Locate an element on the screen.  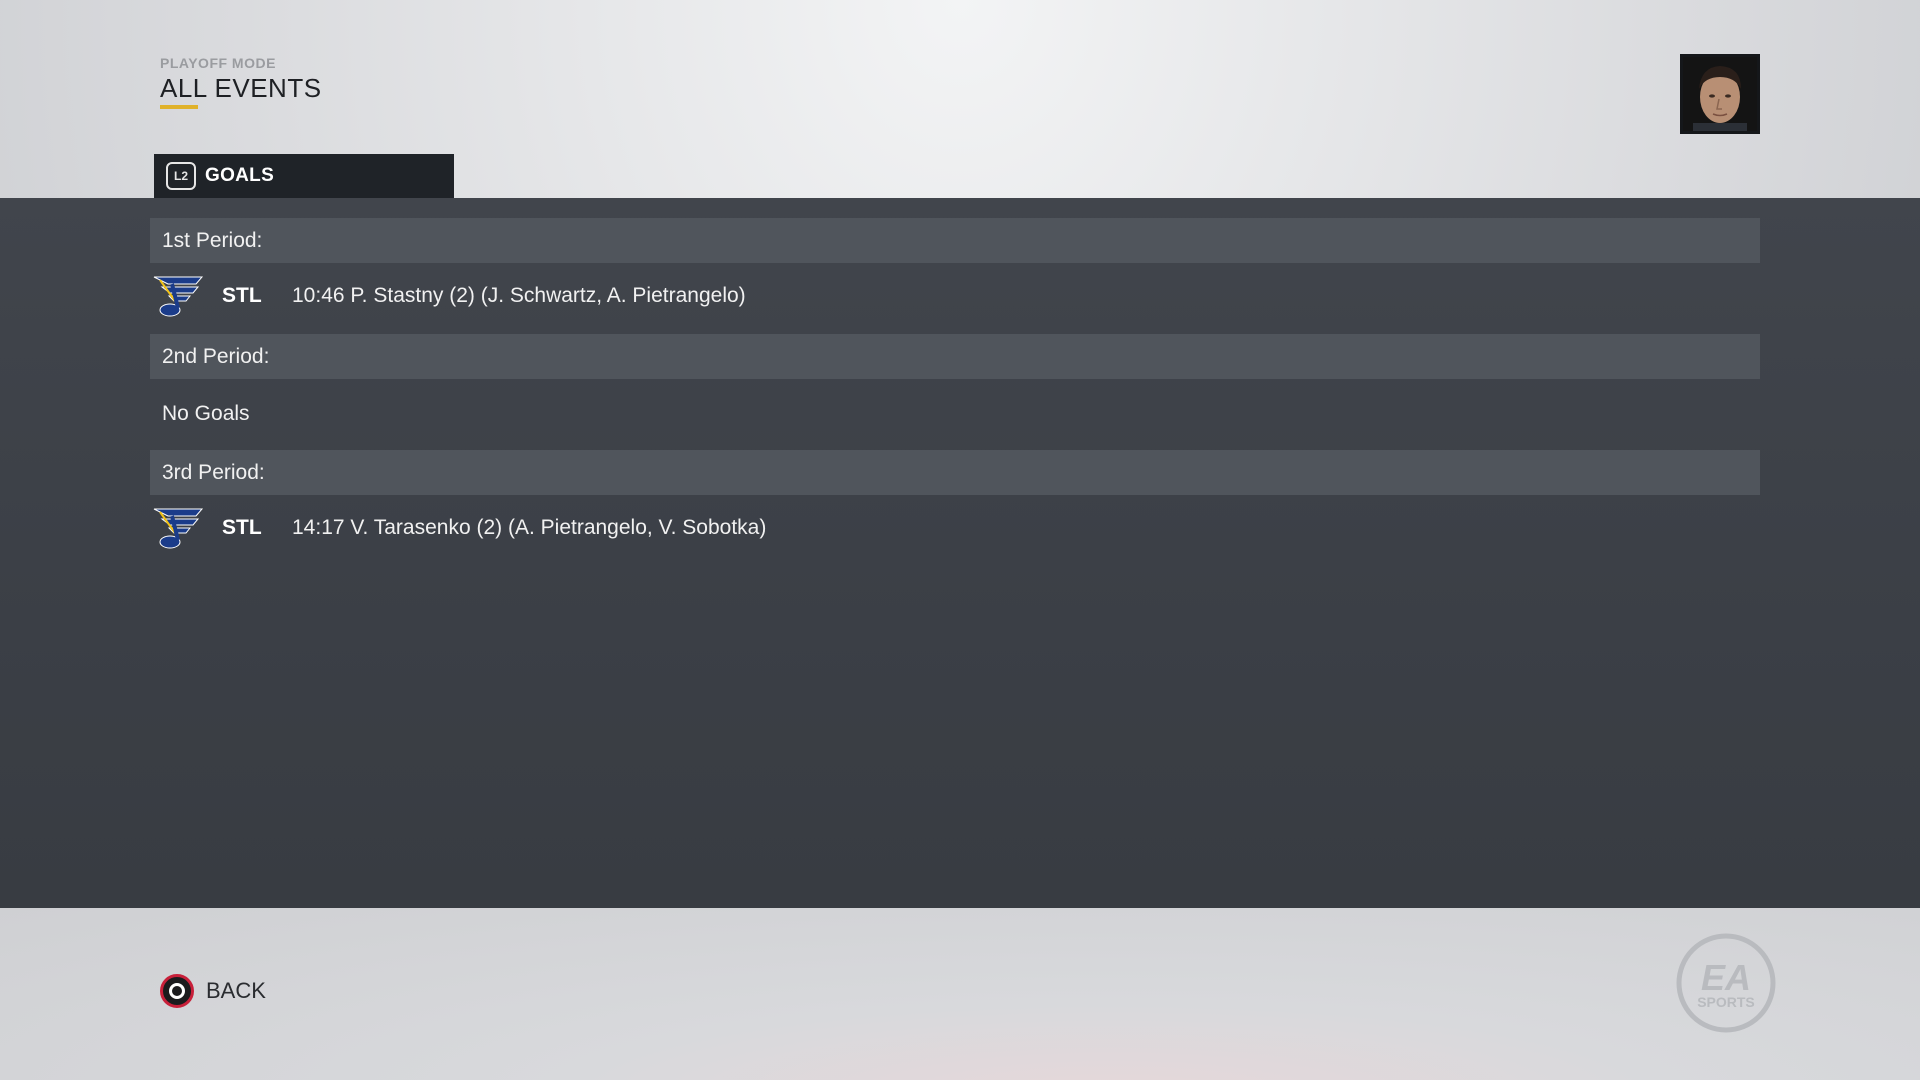
no-goals-text: No Goals is located at coordinates (206, 413).